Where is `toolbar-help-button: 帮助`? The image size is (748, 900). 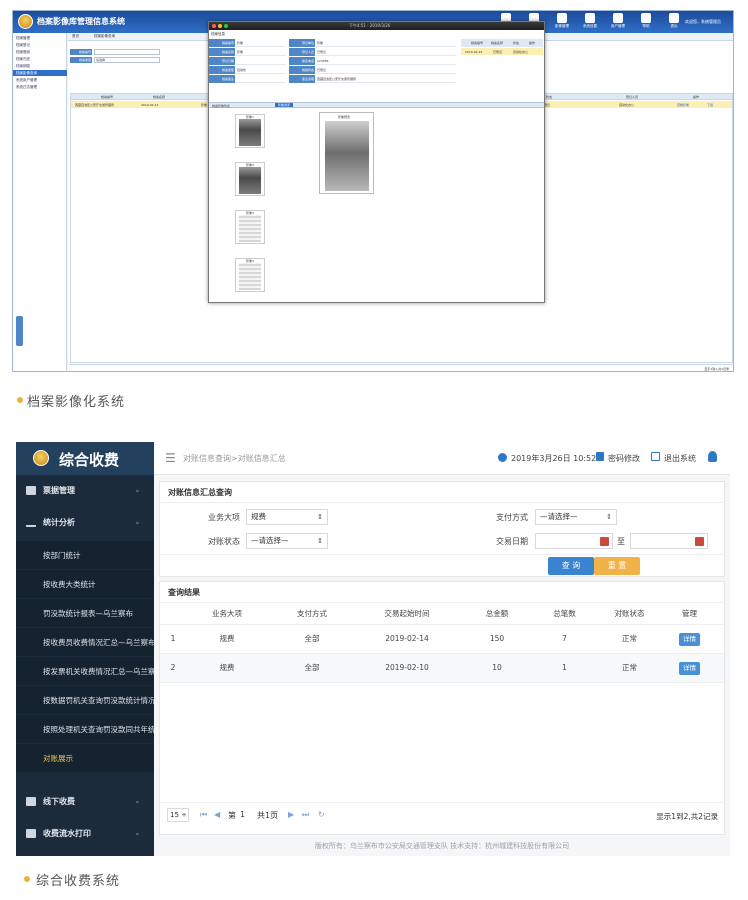
toolbar-help-button: 帮助 is located at coordinates (646, 23).